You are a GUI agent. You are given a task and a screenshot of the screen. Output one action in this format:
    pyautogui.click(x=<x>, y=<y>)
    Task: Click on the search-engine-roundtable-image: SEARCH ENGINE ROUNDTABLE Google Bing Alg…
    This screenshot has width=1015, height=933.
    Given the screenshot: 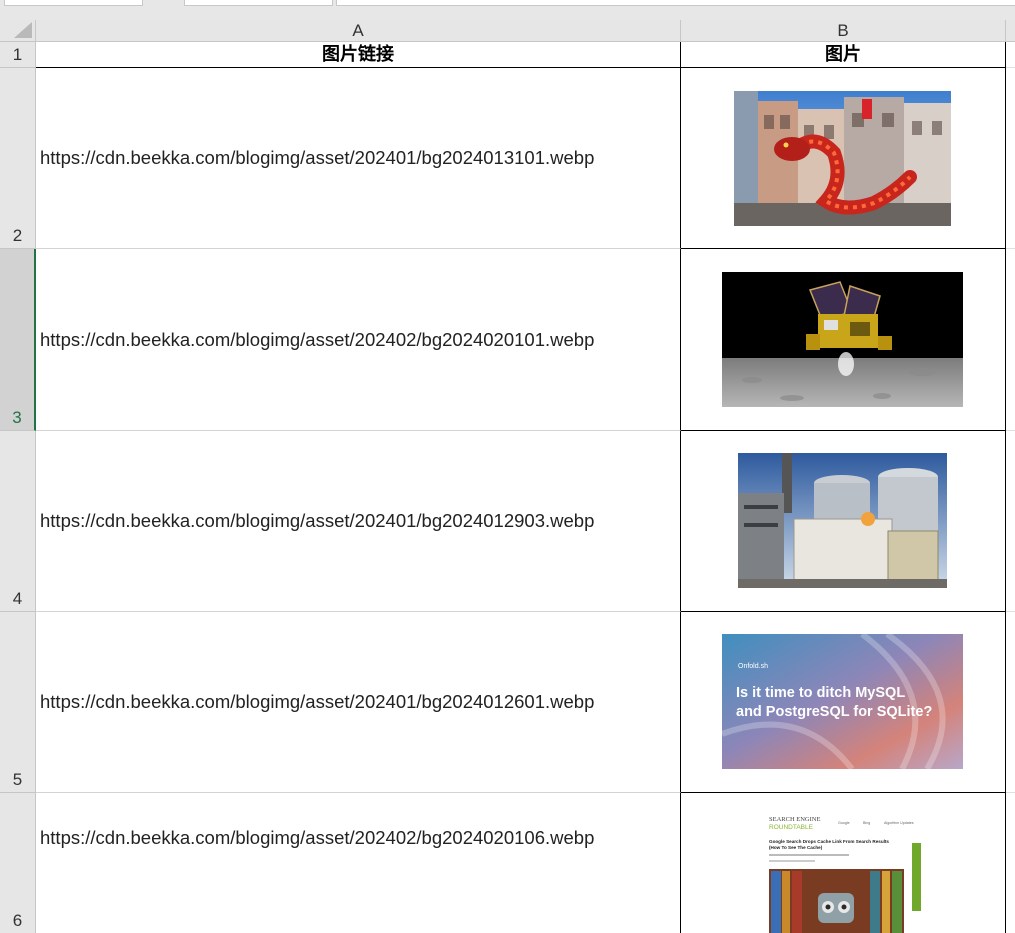 What is the action you would take?
    pyautogui.click(x=848, y=873)
    